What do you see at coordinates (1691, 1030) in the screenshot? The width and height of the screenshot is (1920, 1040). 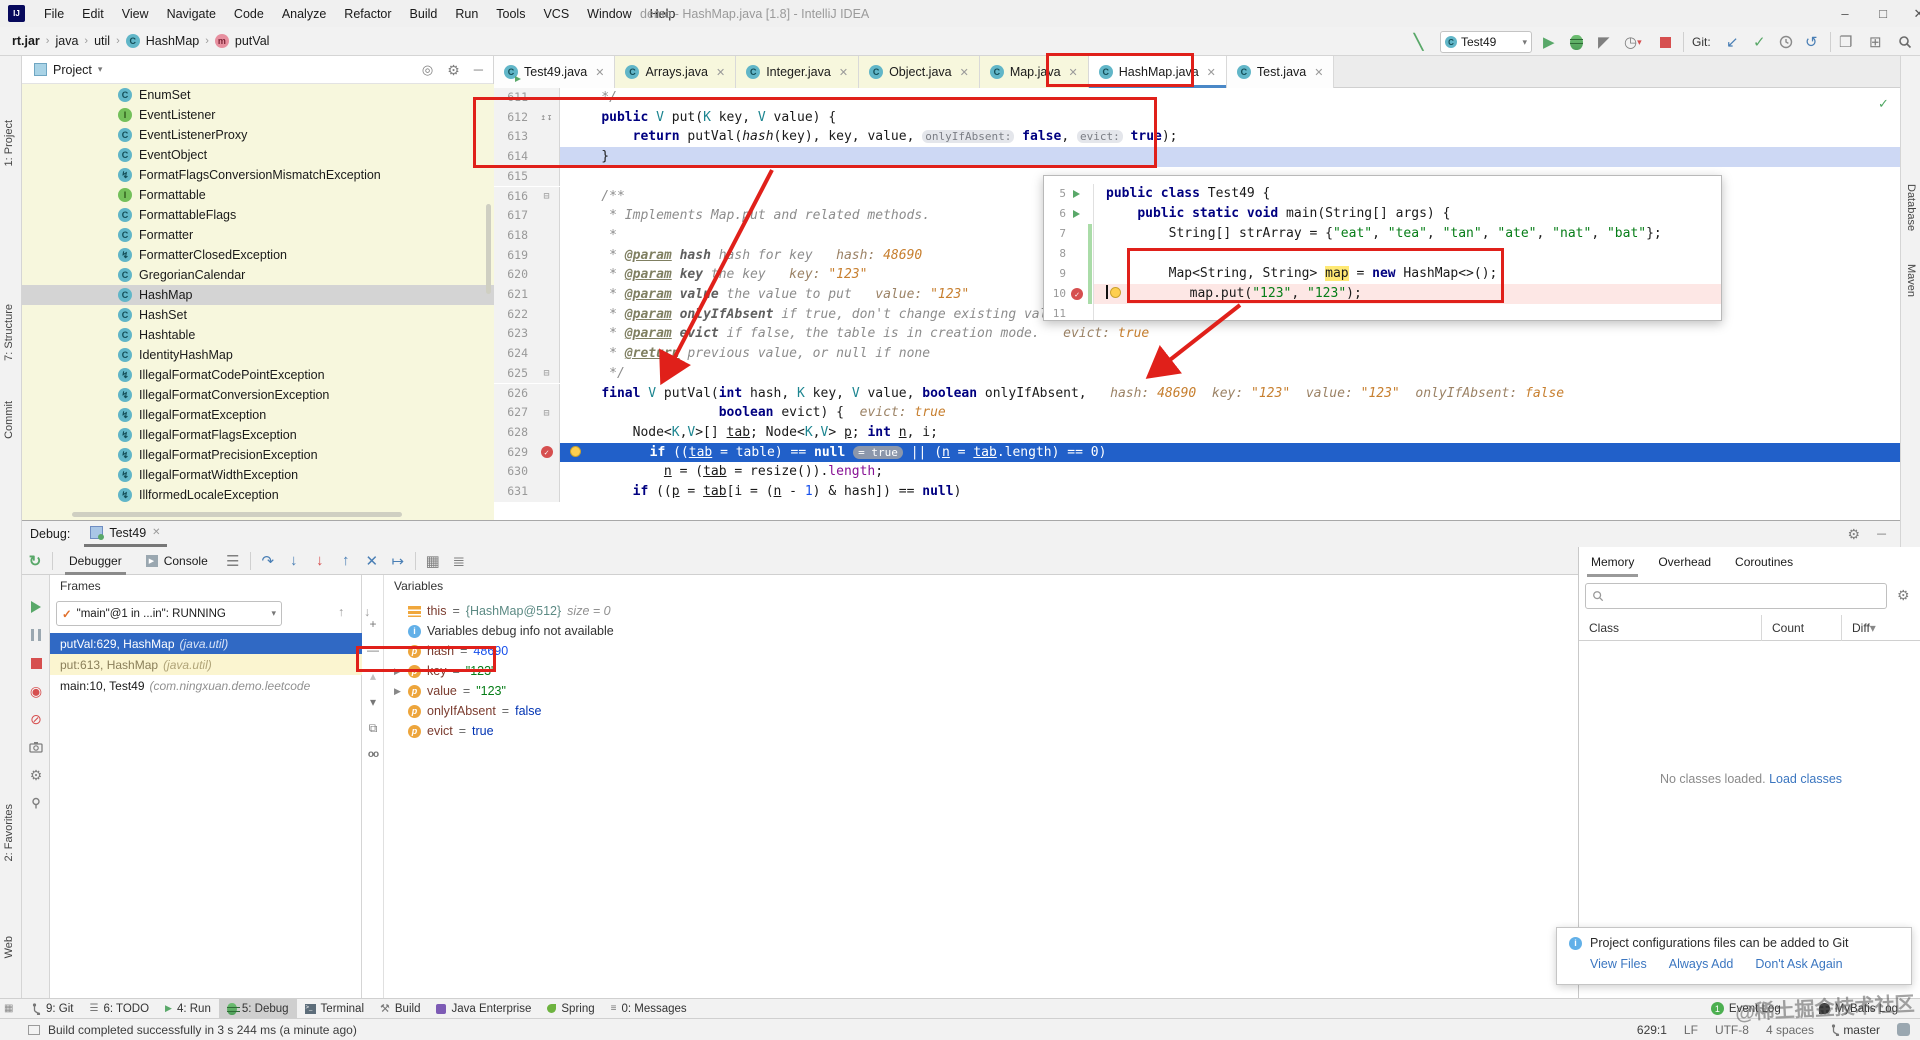 I see `status-line-ending: LF` at bounding box center [1691, 1030].